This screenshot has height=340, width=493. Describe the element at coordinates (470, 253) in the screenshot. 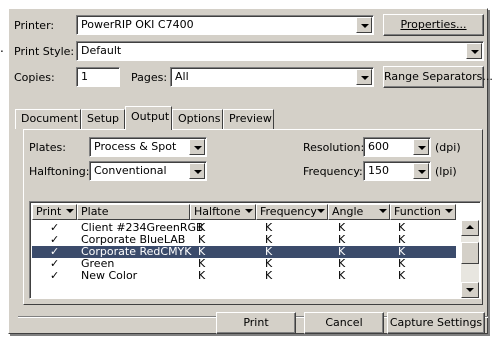

I see `scroll-thumb` at that location.